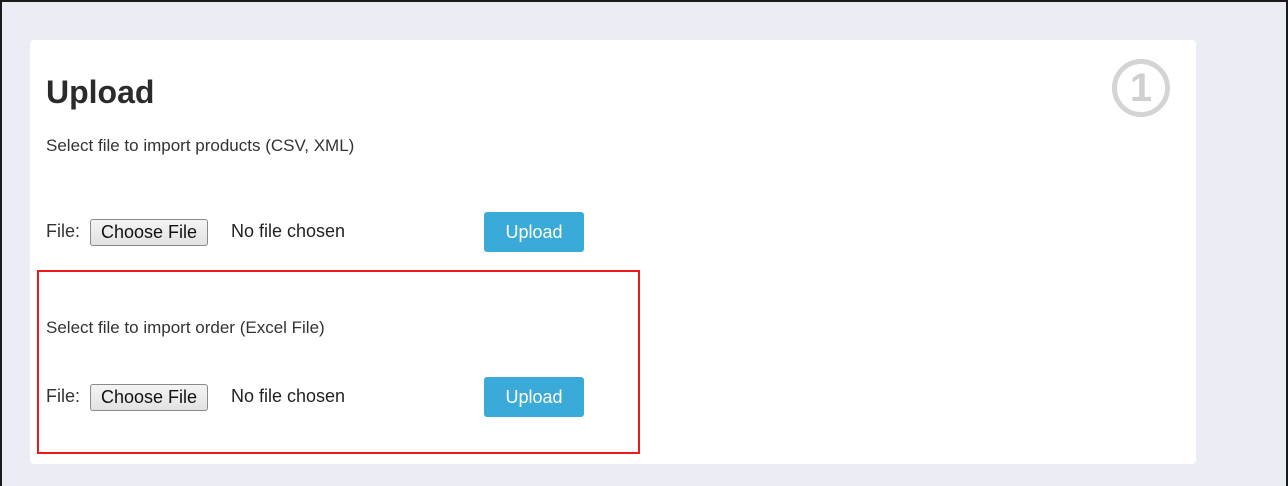 This screenshot has height=486, width=1288. I want to click on step-number-badge: 1, so click(1141, 88).